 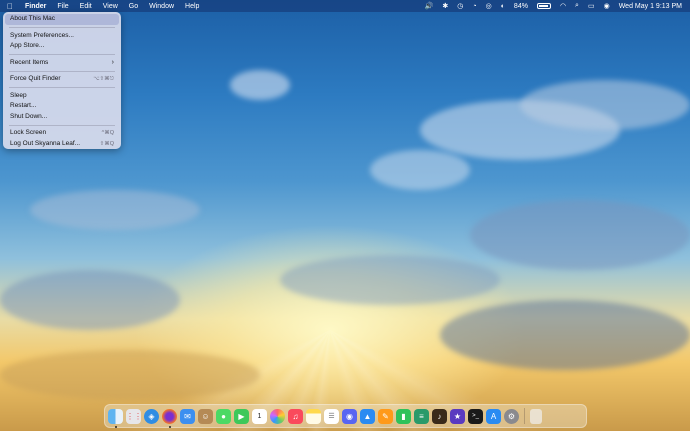 I want to click on imovie-icon: ★, so click(x=457, y=416).